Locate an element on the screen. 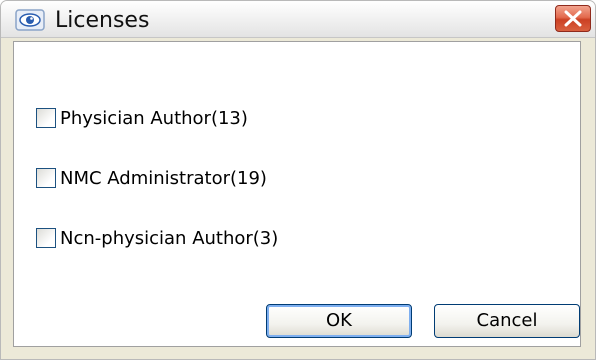  option-label: NMC Administrator(19) is located at coordinates (163, 178).